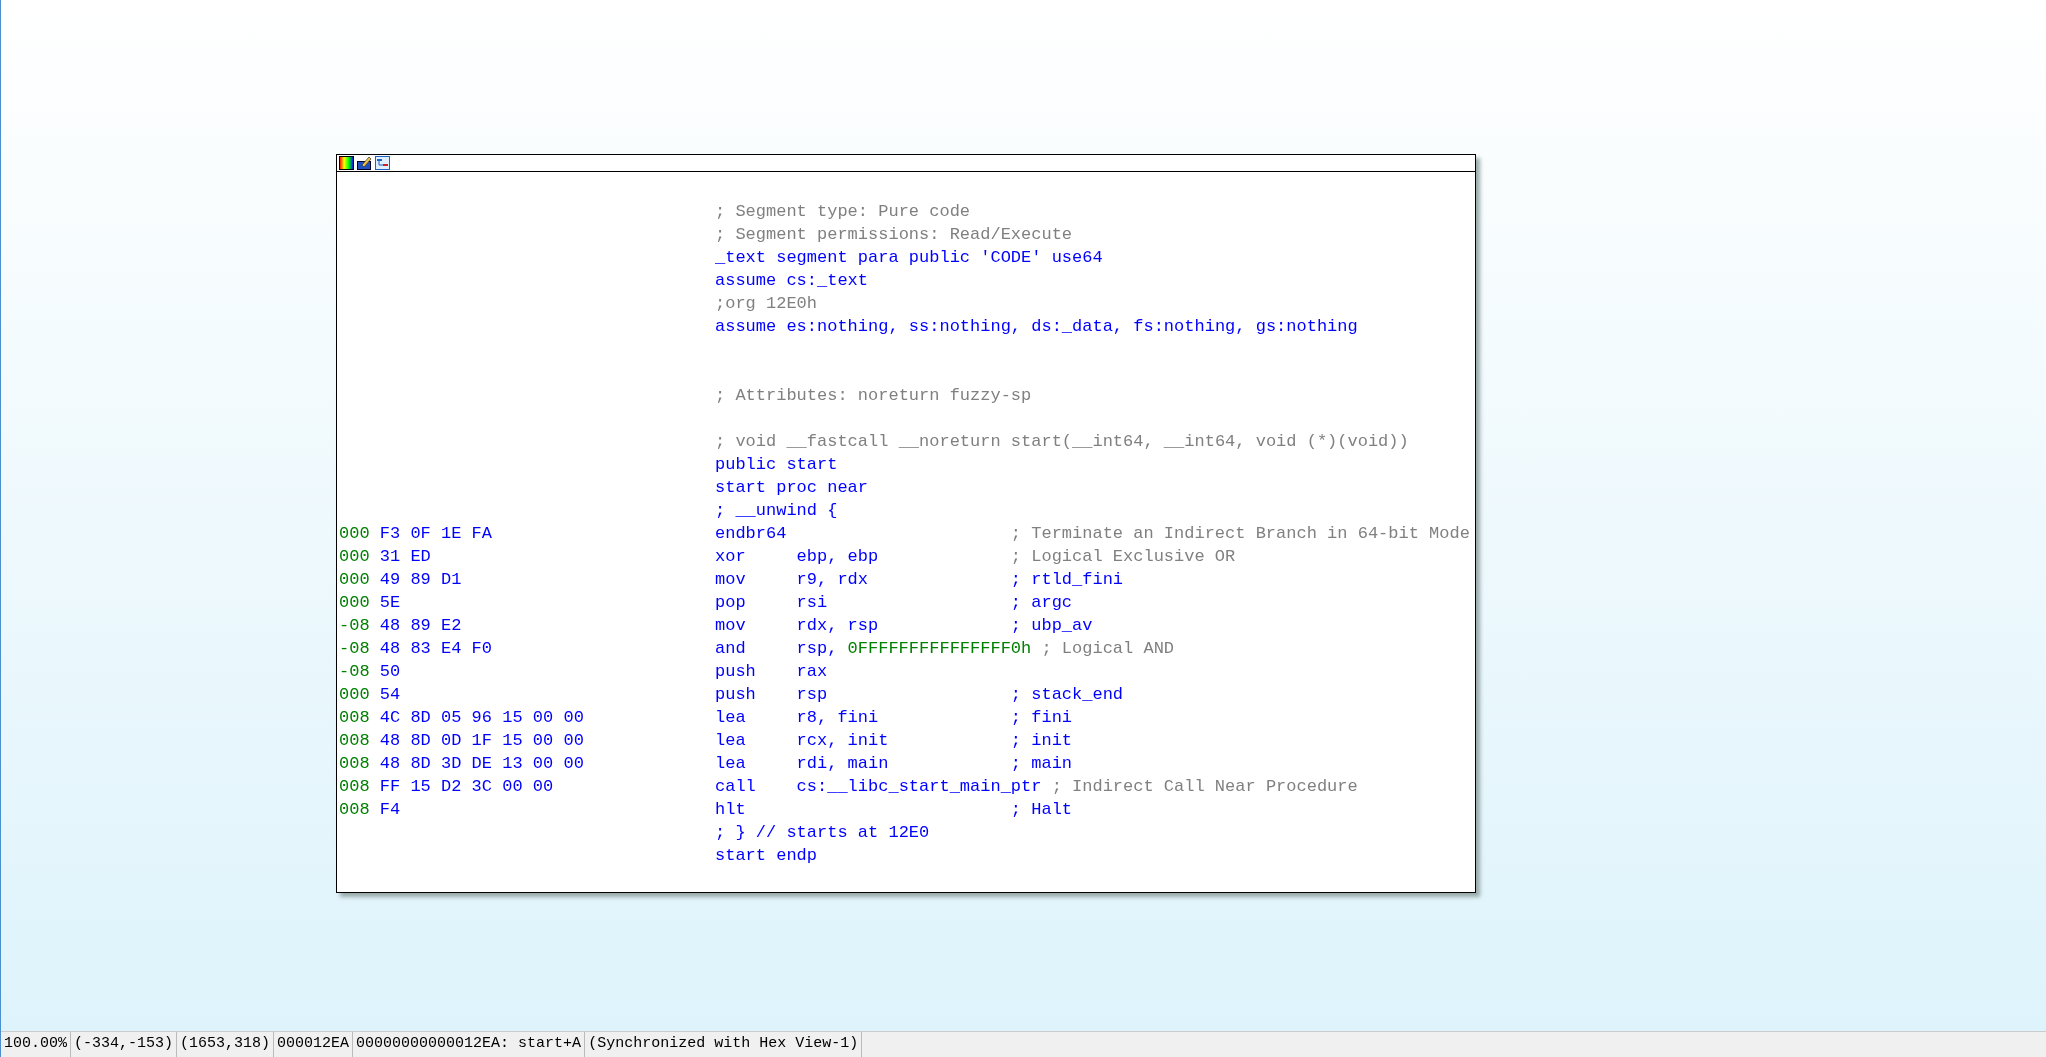  I want to click on opcode-bytes: 48 89 E2, so click(420, 626).